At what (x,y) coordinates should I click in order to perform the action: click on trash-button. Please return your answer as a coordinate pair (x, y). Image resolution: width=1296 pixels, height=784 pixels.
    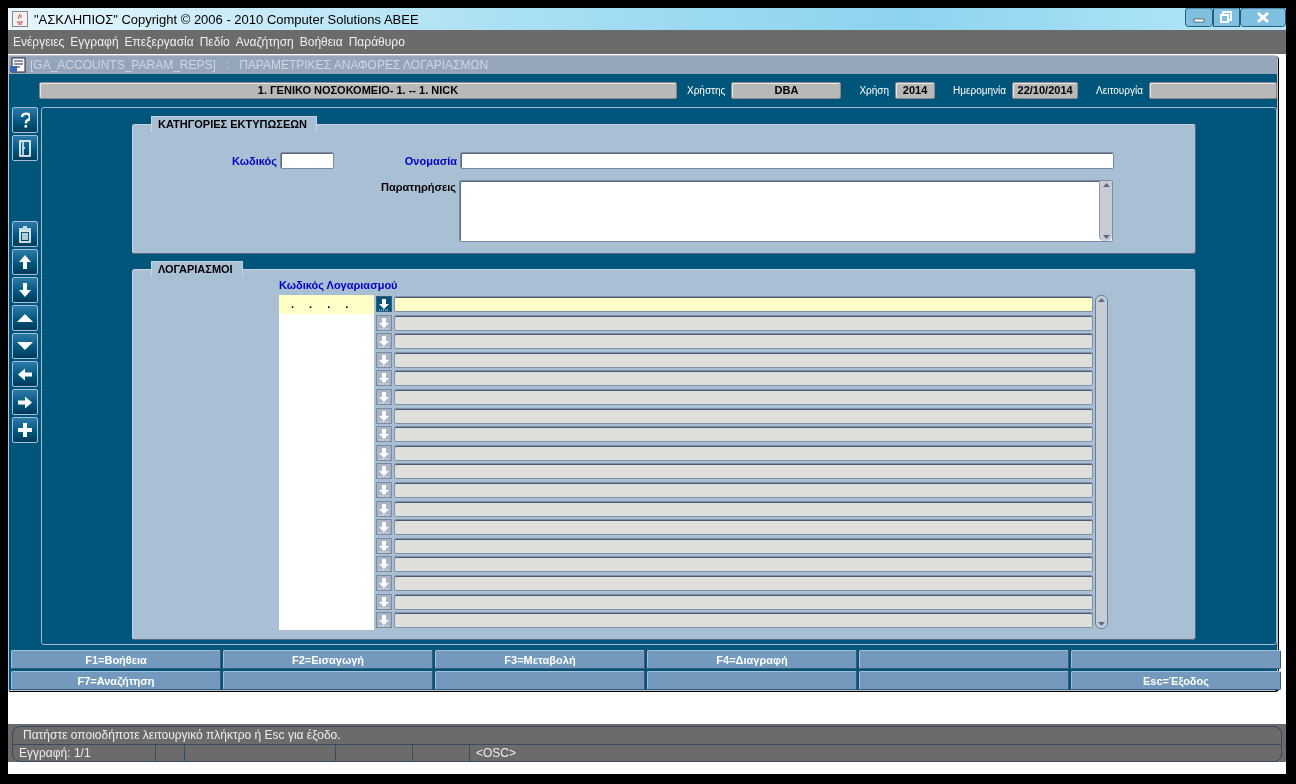
    Looking at the image, I should click on (25, 234).